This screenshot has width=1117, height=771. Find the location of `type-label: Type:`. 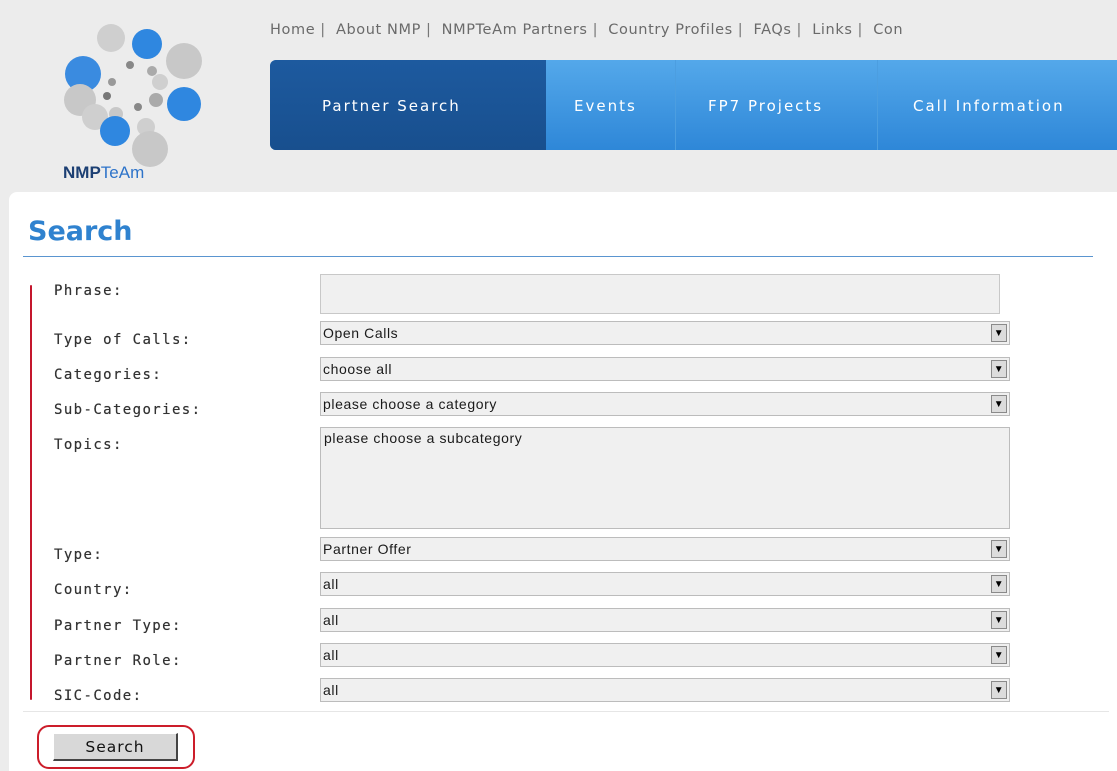

type-label: Type: is located at coordinates (79, 555).